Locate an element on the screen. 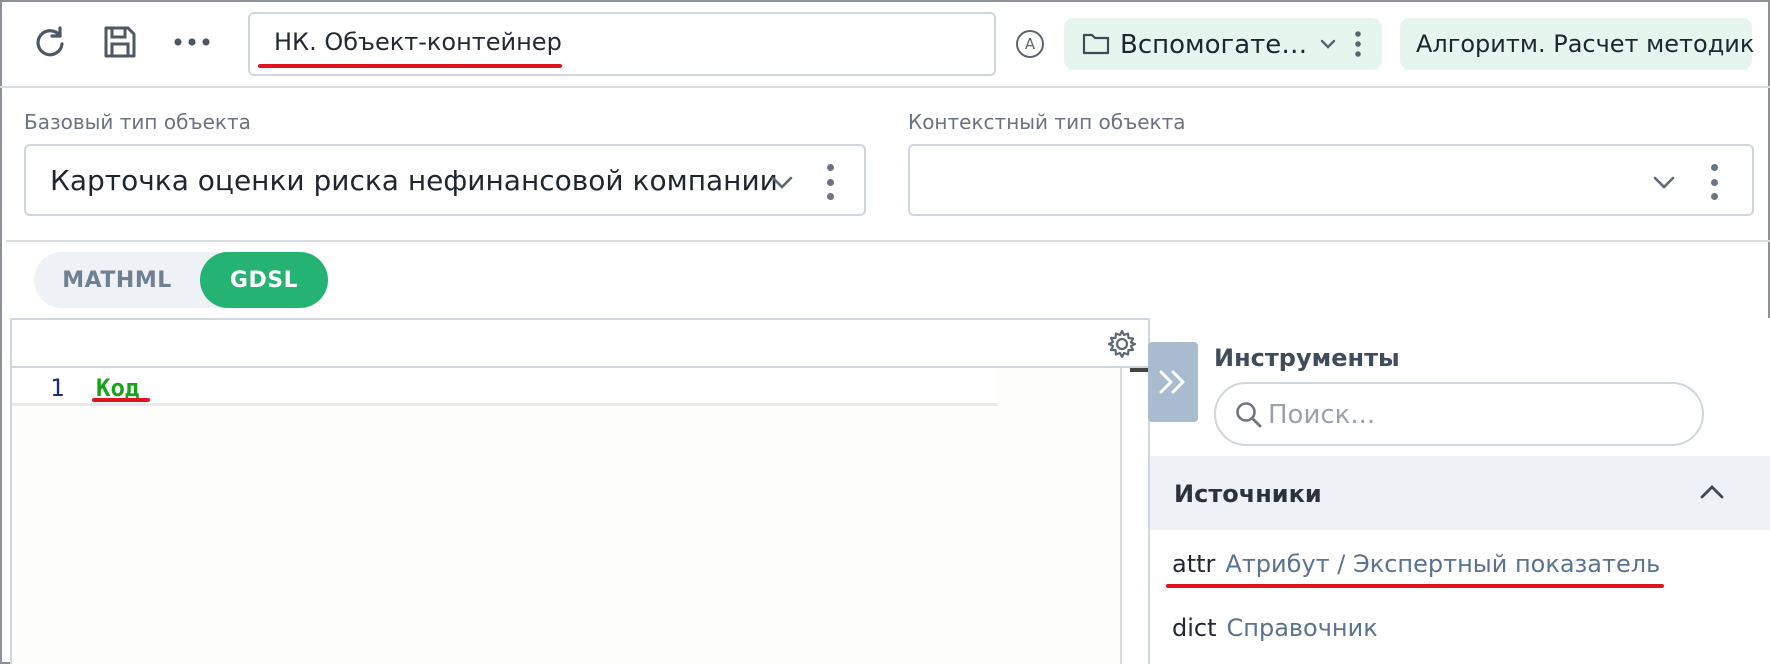  status-a-icon: A is located at coordinates (1030, 44).